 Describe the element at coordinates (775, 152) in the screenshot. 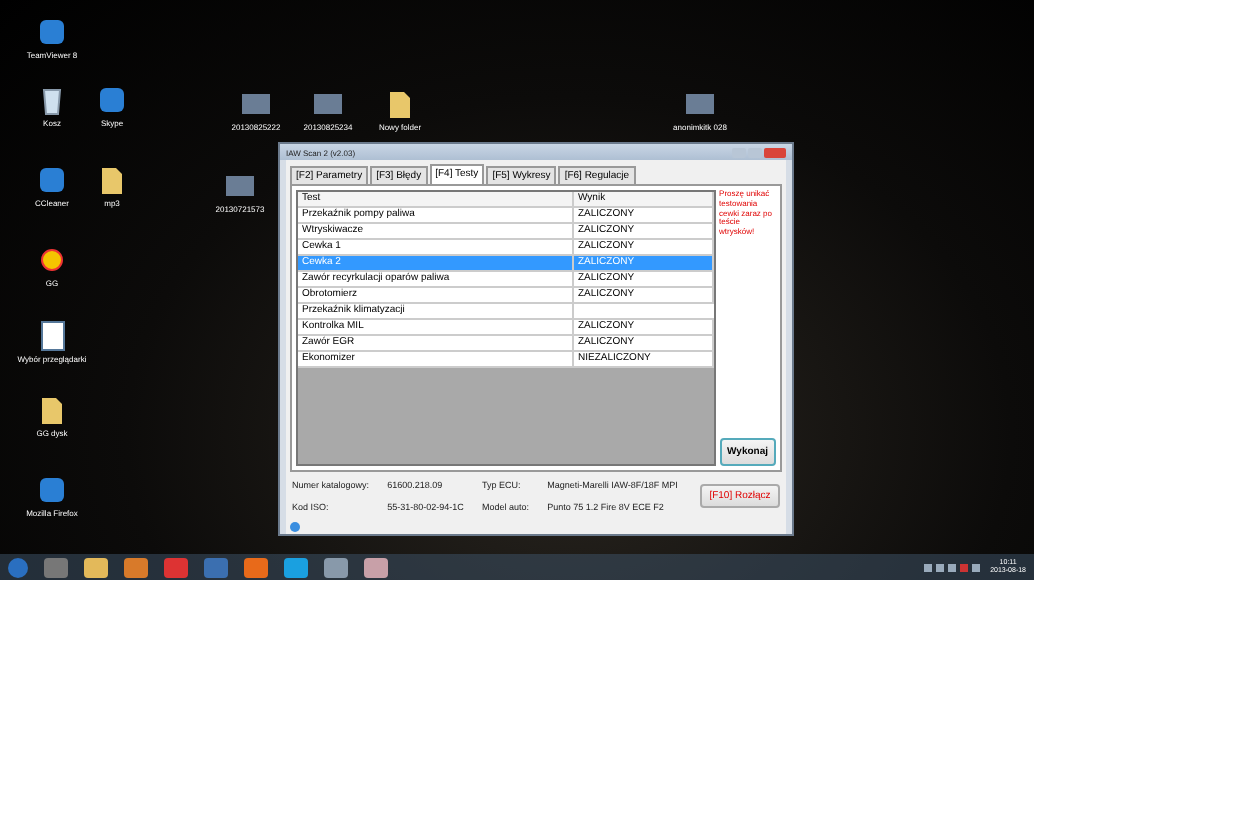

I see `close-icon` at that location.